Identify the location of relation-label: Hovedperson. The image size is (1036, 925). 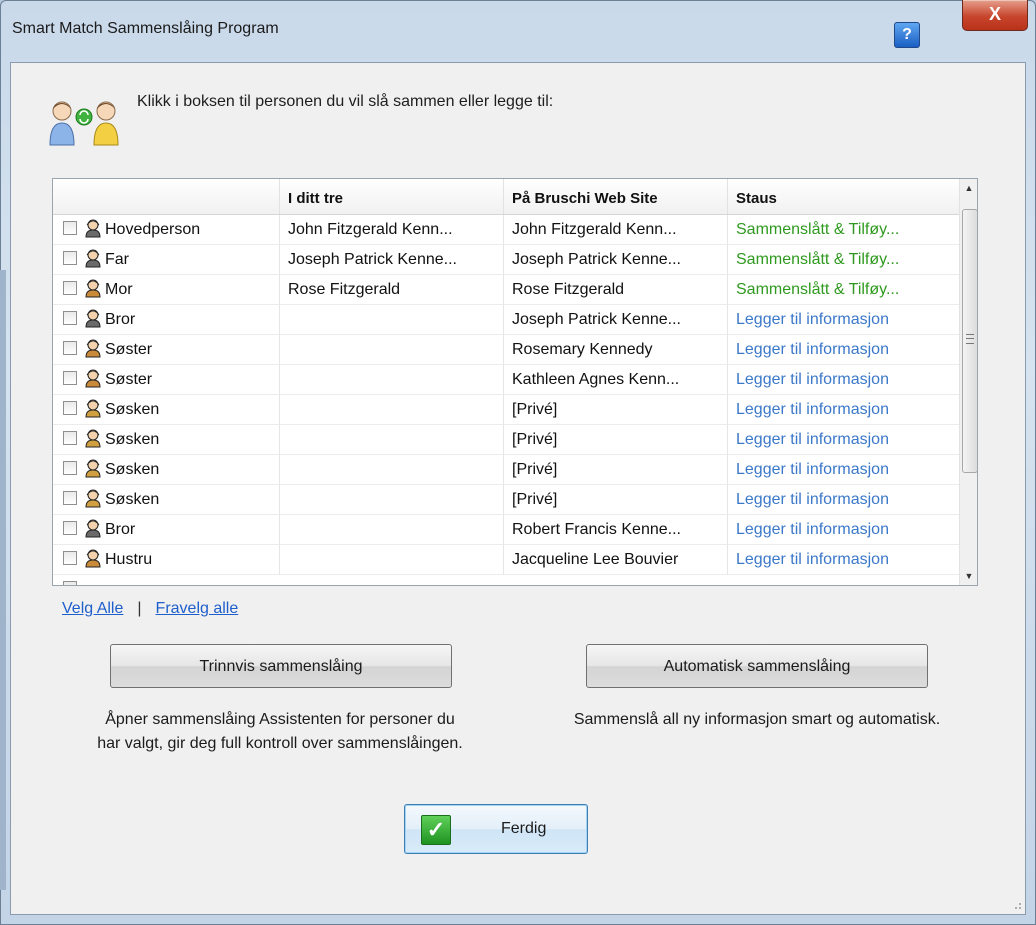
(153, 229).